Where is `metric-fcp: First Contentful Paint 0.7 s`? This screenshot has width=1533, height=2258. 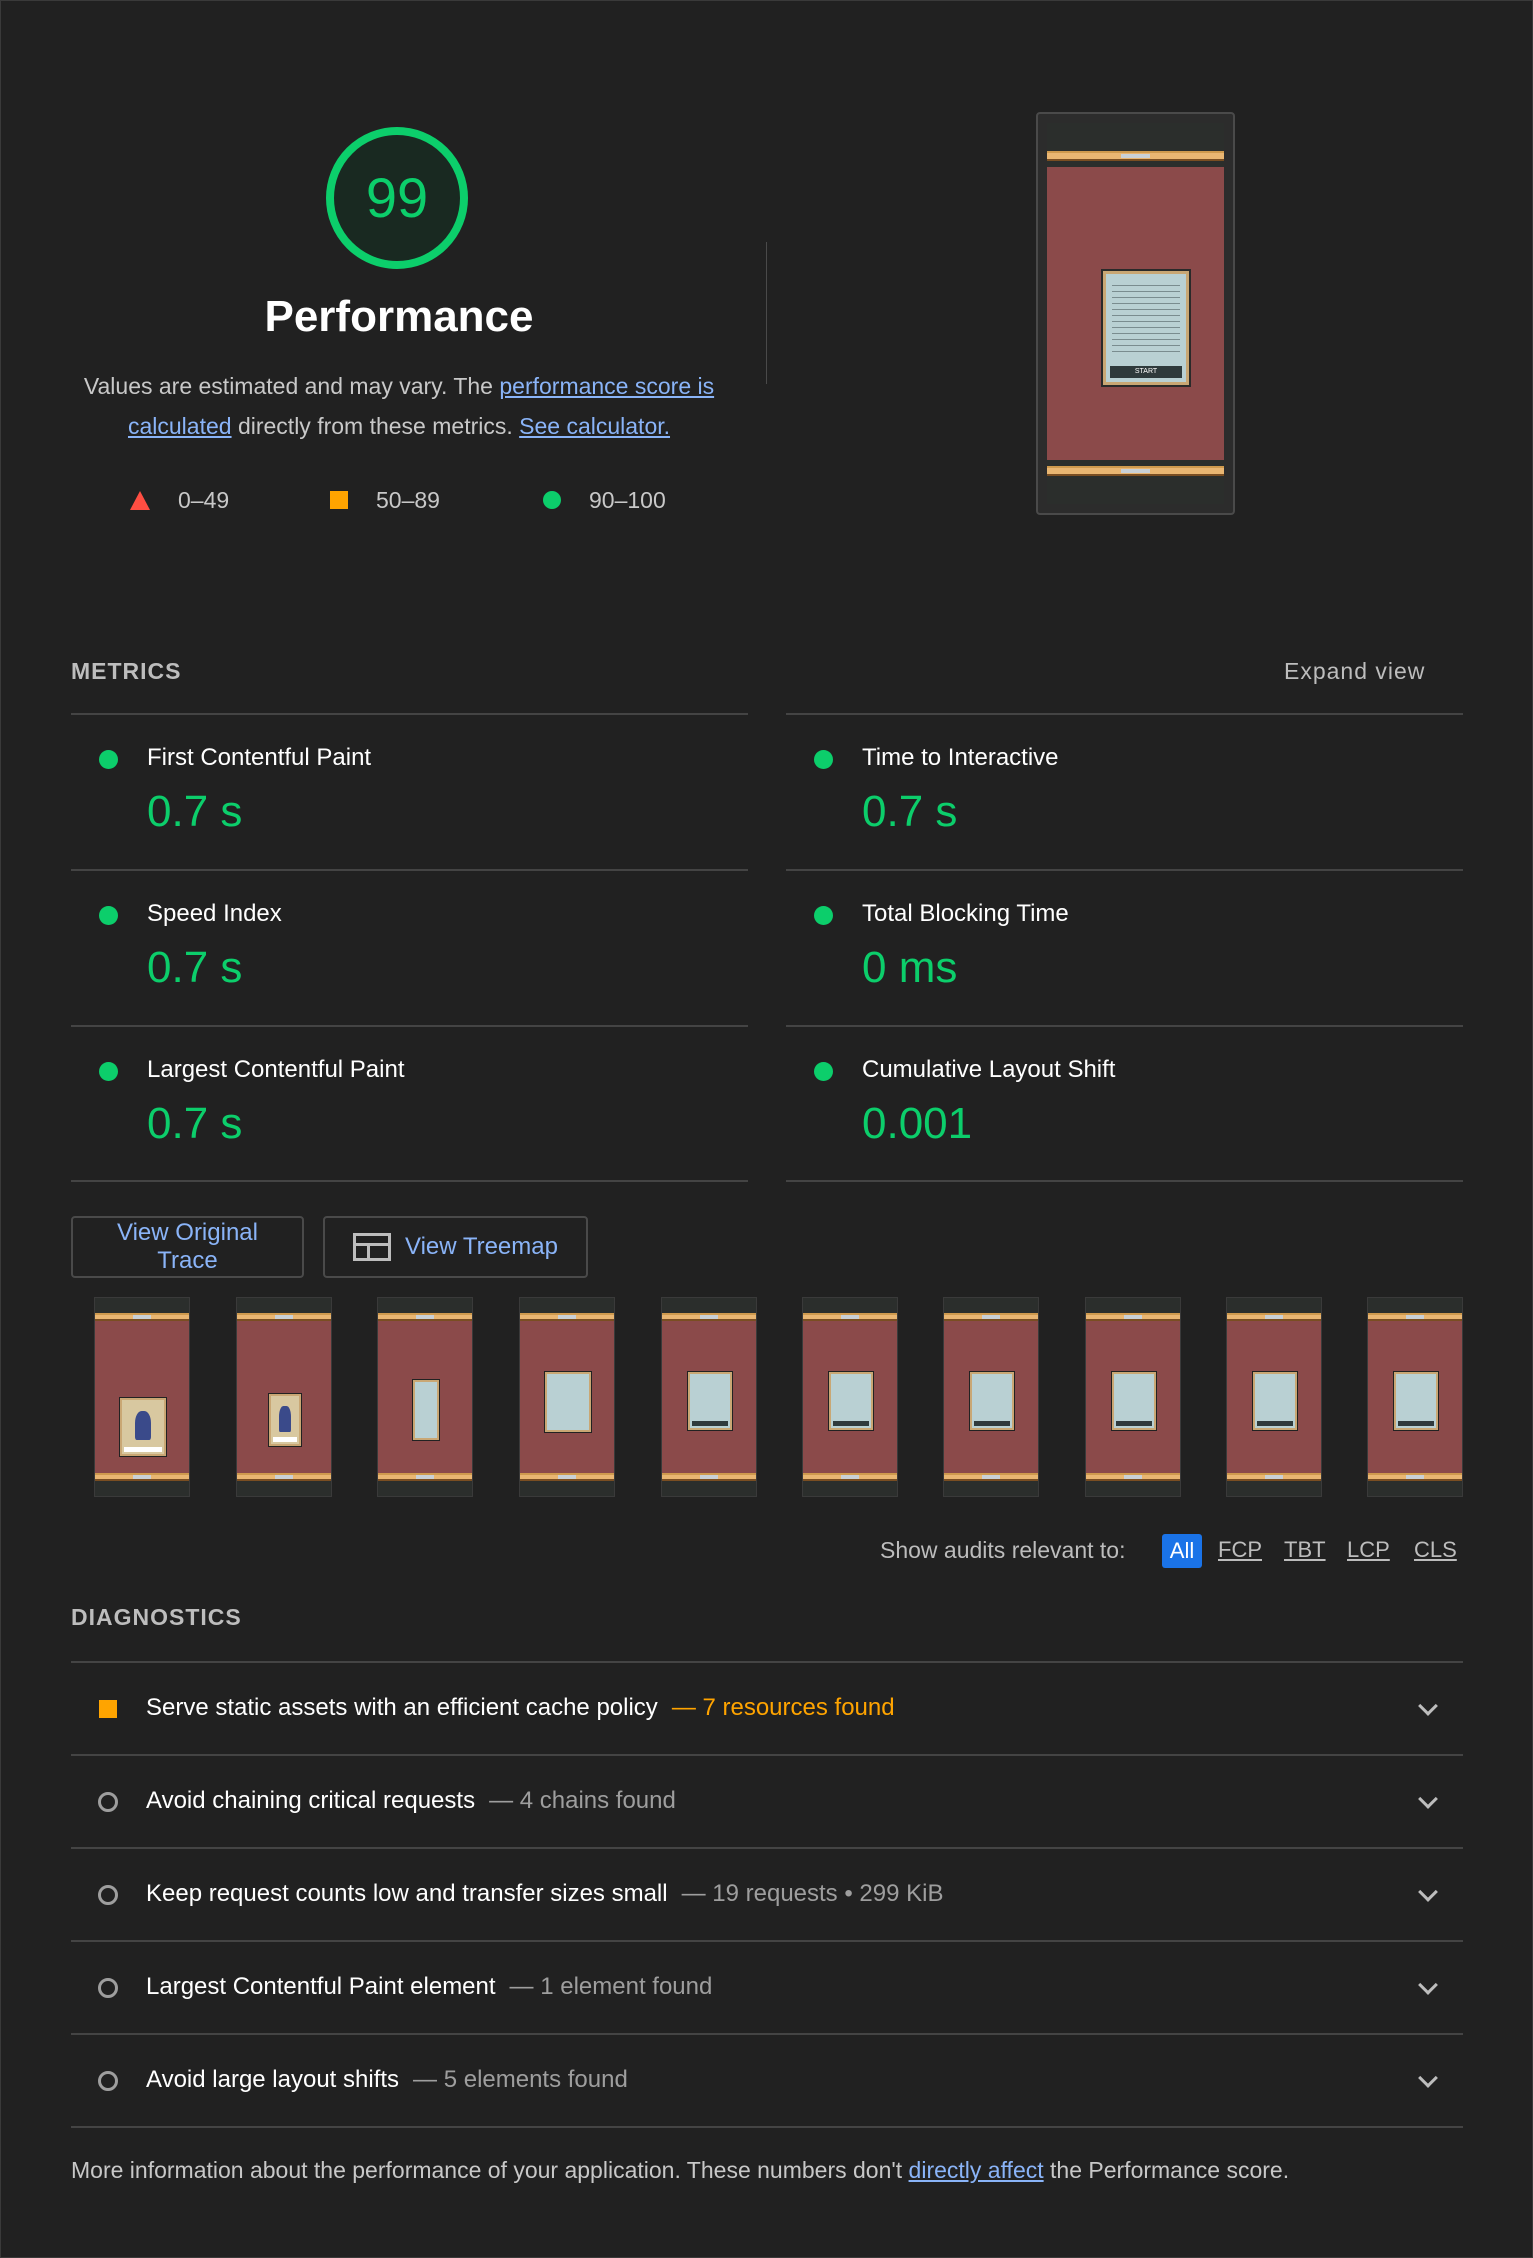
metric-fcp: First Contentful Paint 0.7 s is located at coordinates (409, 791).